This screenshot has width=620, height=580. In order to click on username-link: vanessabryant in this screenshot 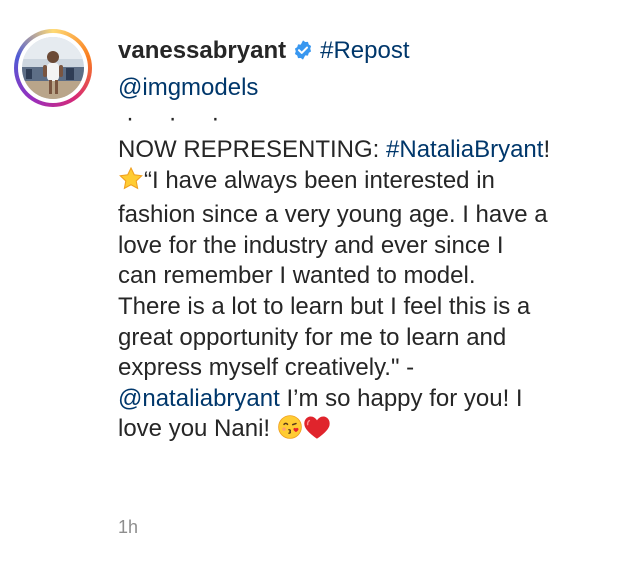, I will do `click(202, 50)`.